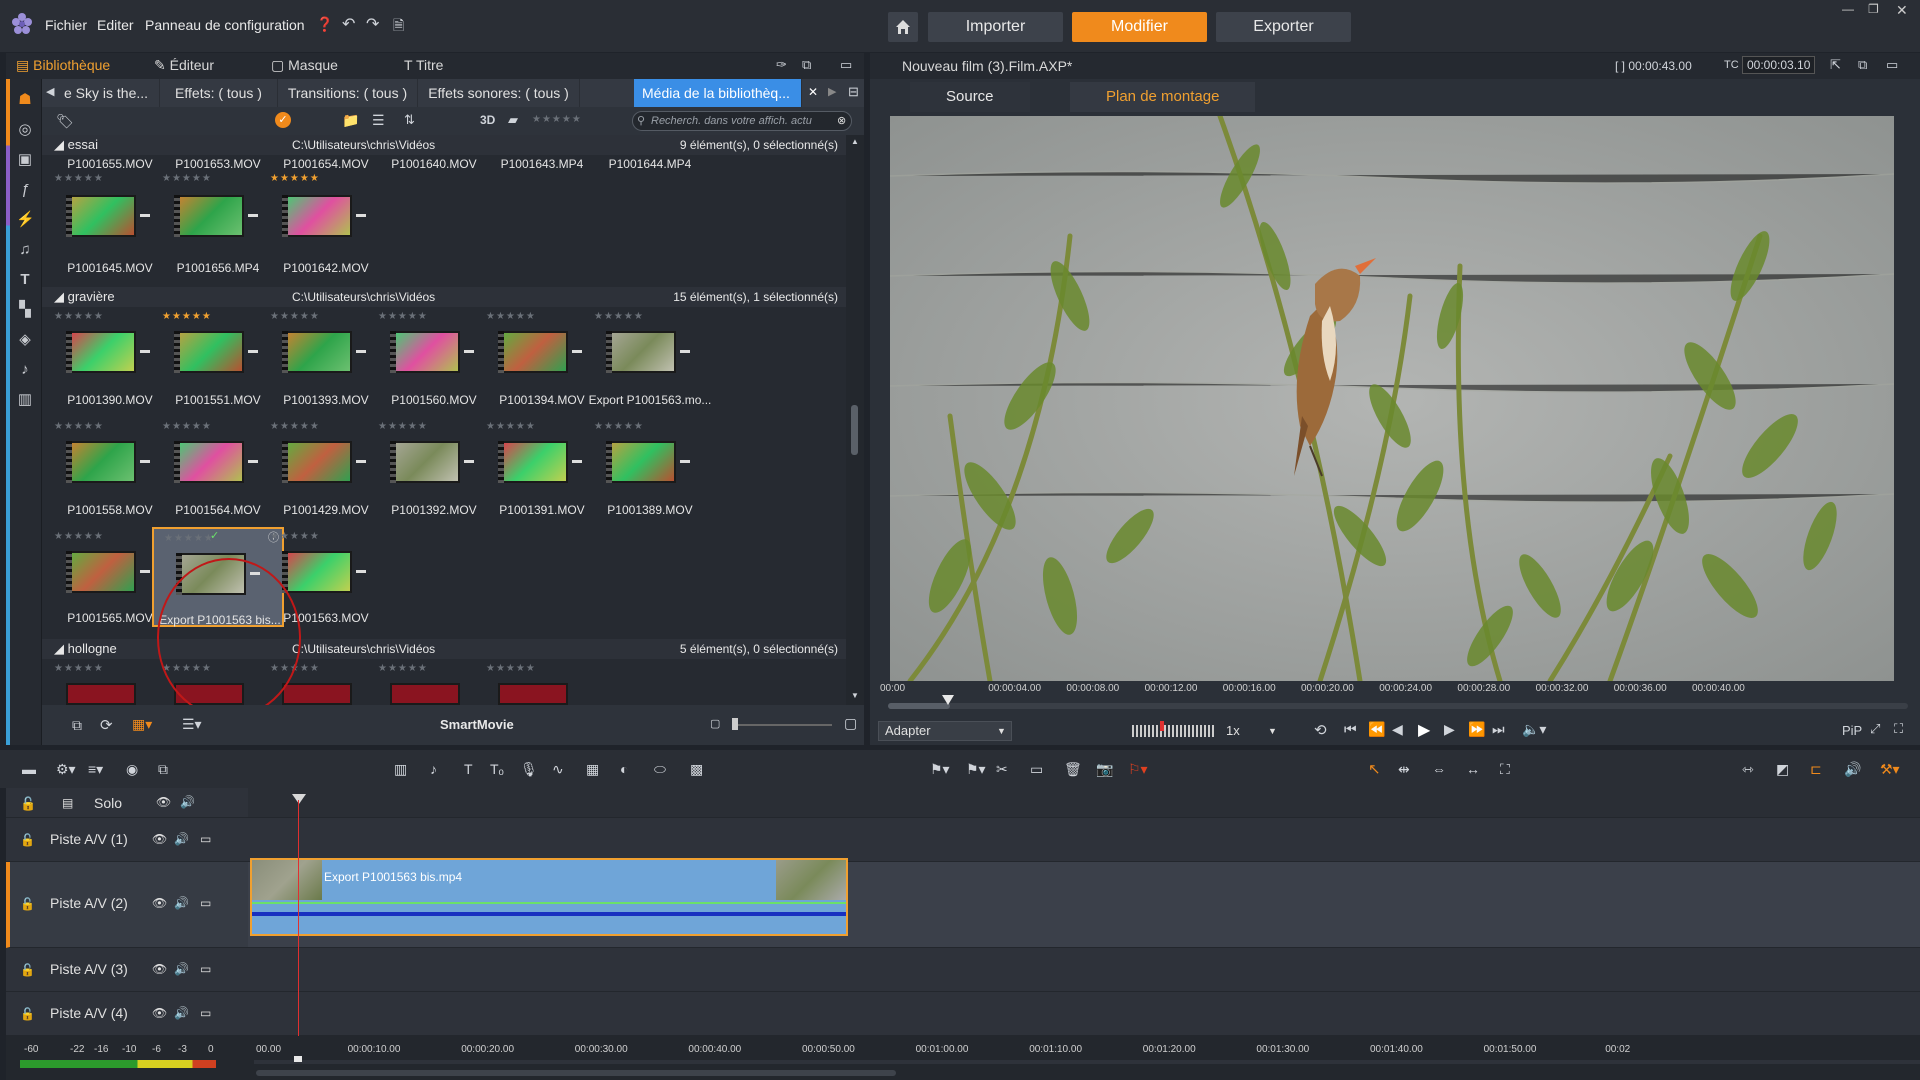 This screenshot has width=1920, height=1080. What do you see at coordinates (650, 155) in the screenshot?
I see `media-item: P1001644.MP4` at bounding box center [650, 155].